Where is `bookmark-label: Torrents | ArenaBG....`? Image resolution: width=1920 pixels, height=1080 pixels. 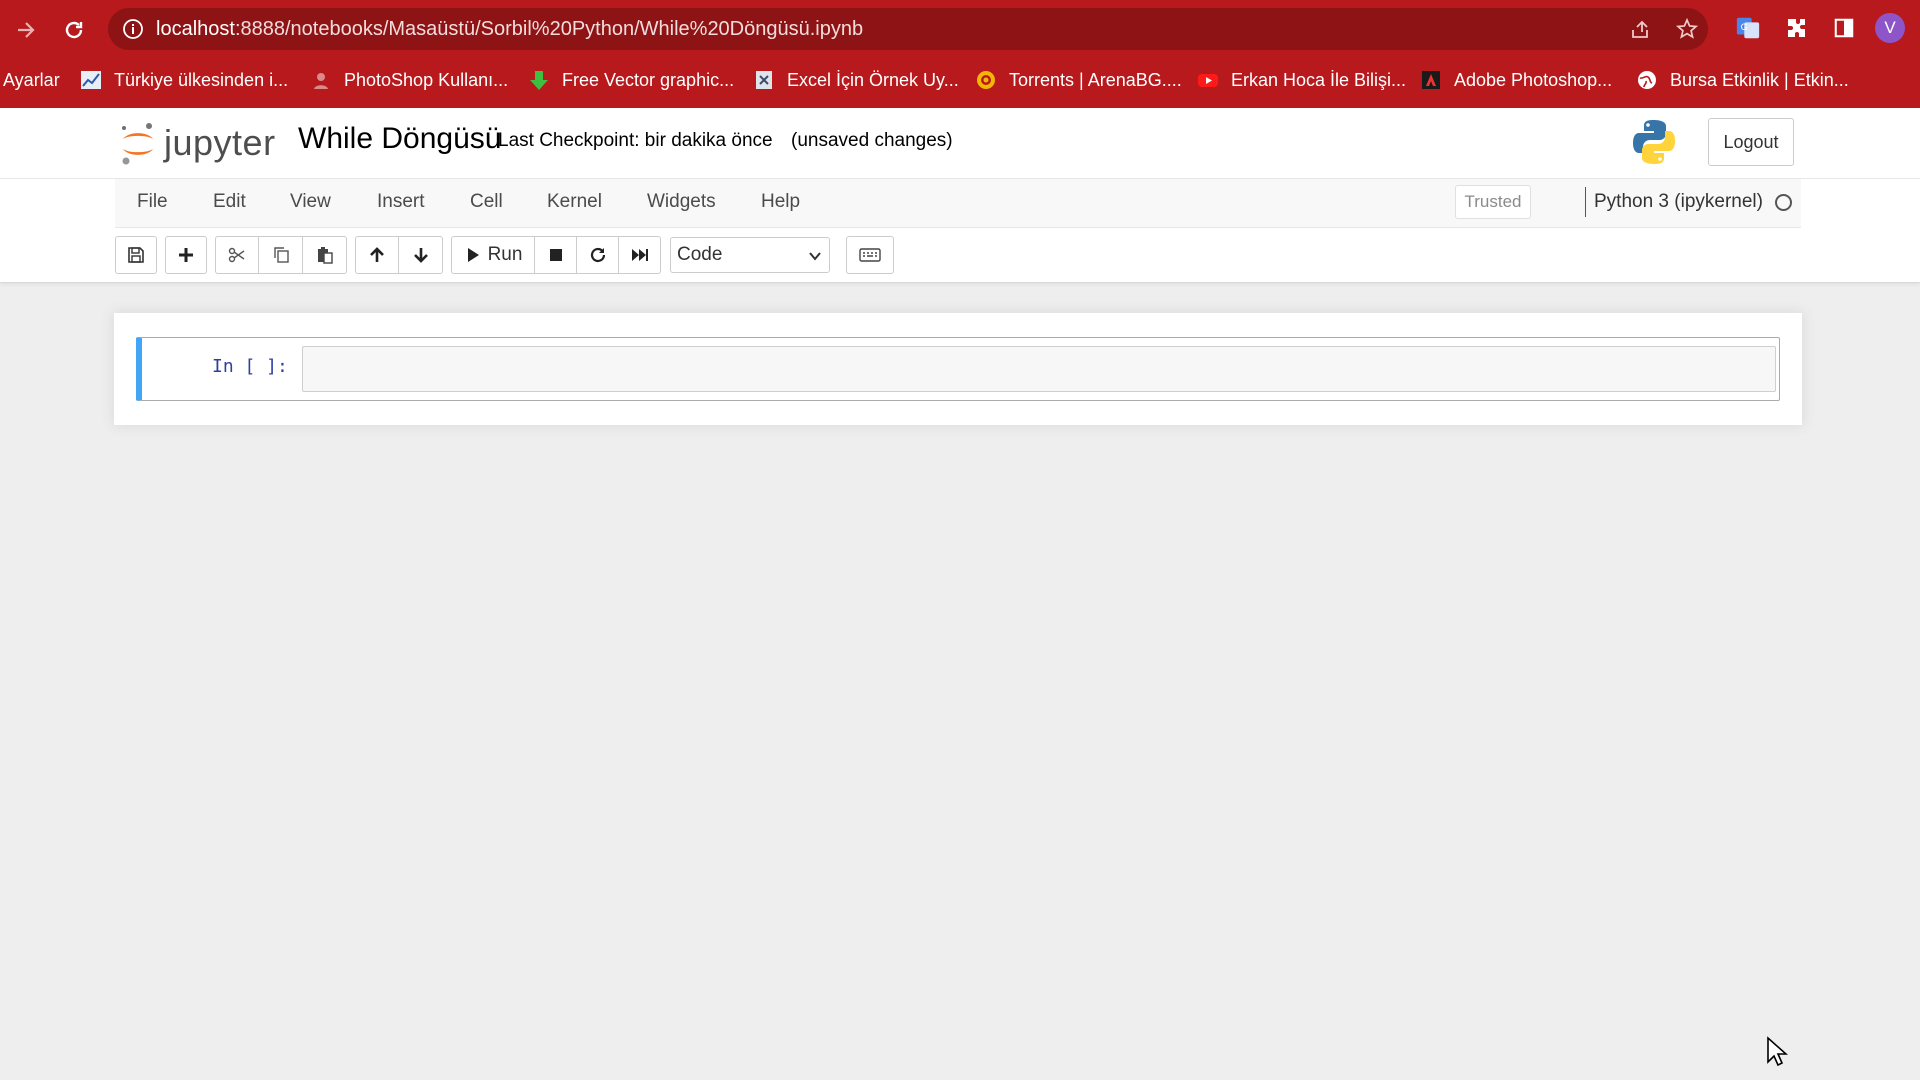 bookmark-label: Torrents | ArenaBG.... is located at coordinates (1095, 79).